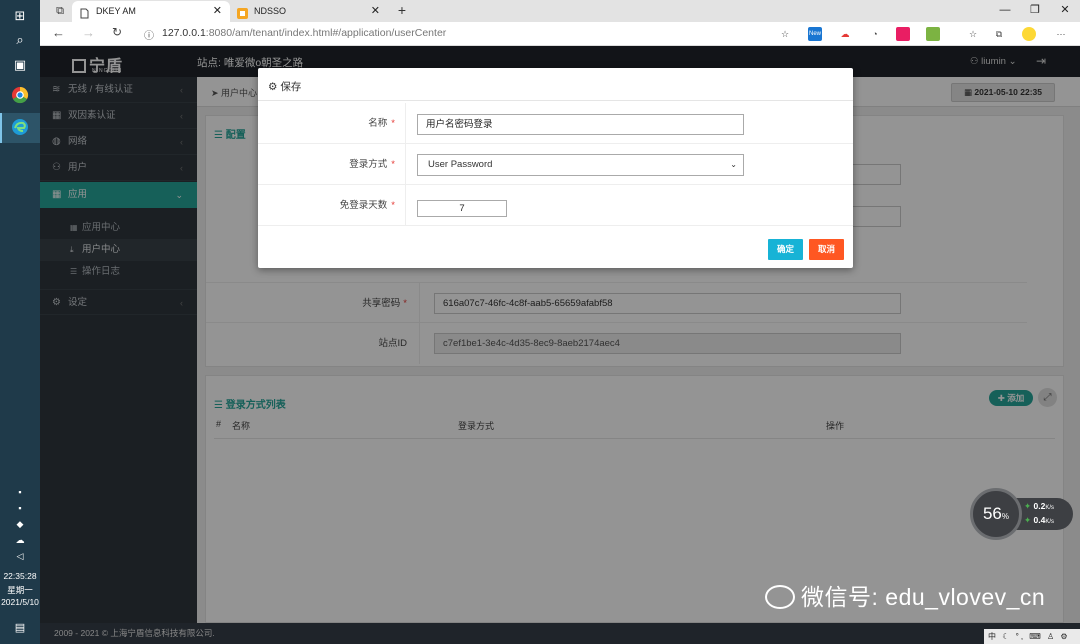 Image resolution: width=1080 pixels, height=644 pixels. What do you see at coordinates (560, 11) in the screenshot?
I see `tab-bar: ⧉ DKEY AM ✕ NDSSO ✕ + — ❐ ✕` at bounding box center [560, 11].